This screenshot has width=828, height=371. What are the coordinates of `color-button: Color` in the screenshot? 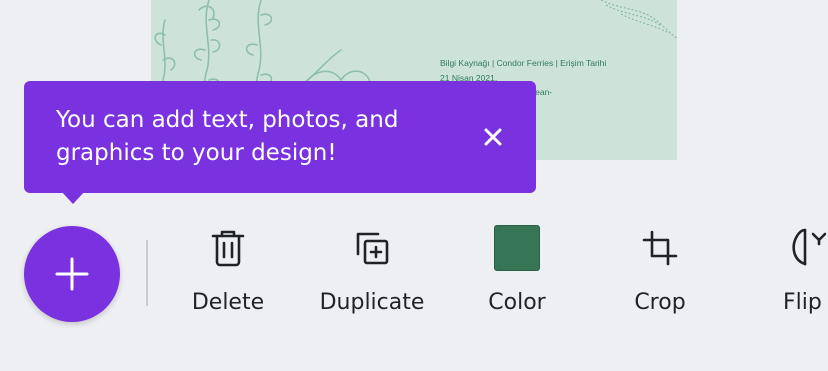 It's located at (517, 274).